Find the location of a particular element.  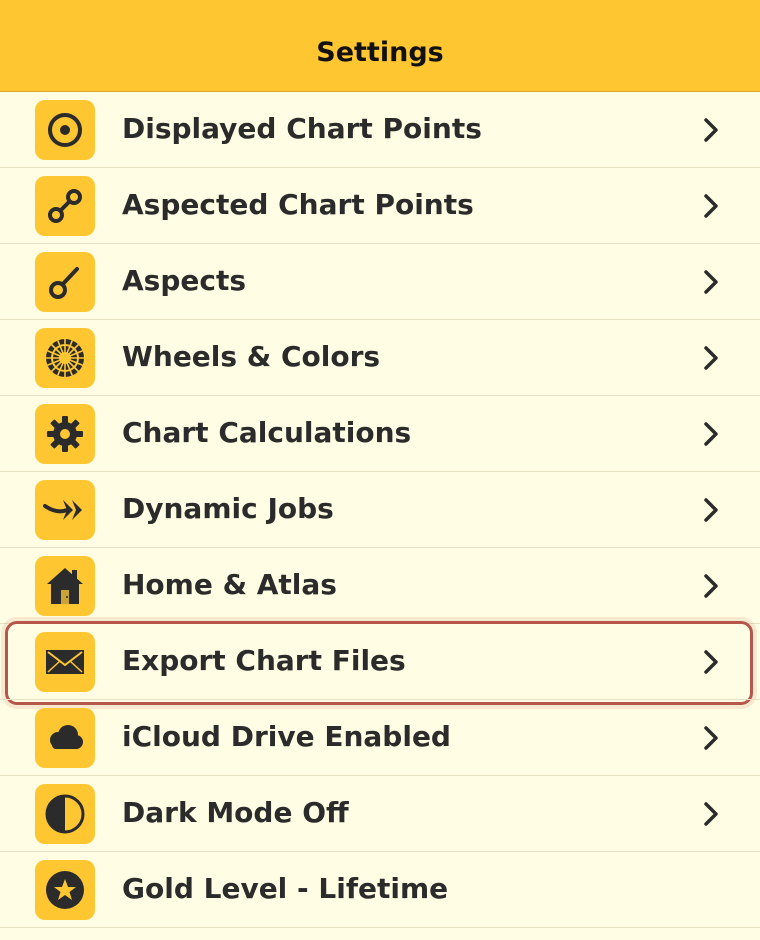

half-circle-icon is located at coordinates (65, 814).